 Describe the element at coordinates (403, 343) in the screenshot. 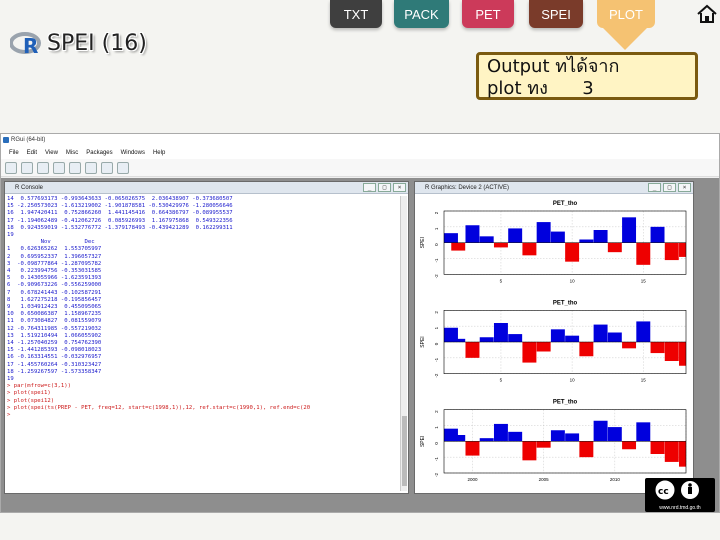

I see `console-scrollbar` at that location.